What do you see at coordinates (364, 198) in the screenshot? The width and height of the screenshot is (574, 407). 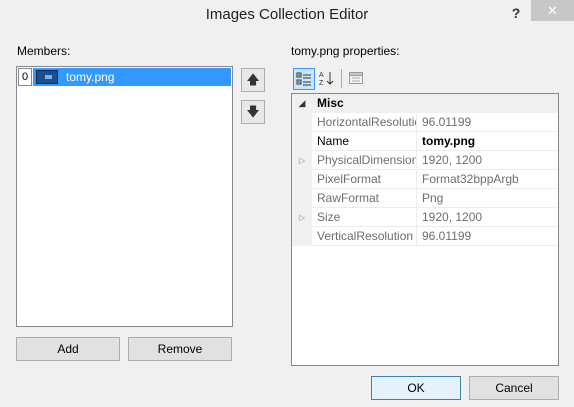 I see `property-name: RawFormat` at bounding box center [364, 198].